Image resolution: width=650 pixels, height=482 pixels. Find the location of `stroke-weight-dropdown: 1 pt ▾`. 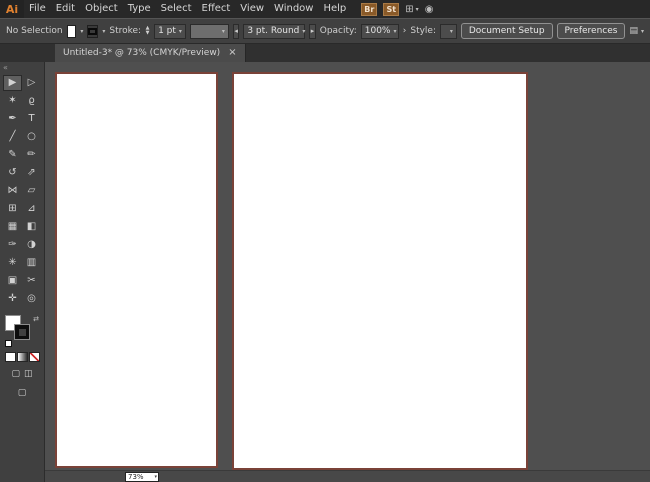

stroke-weight-dropdown: 1 pt ▾ is located at coordinates (170, 31).